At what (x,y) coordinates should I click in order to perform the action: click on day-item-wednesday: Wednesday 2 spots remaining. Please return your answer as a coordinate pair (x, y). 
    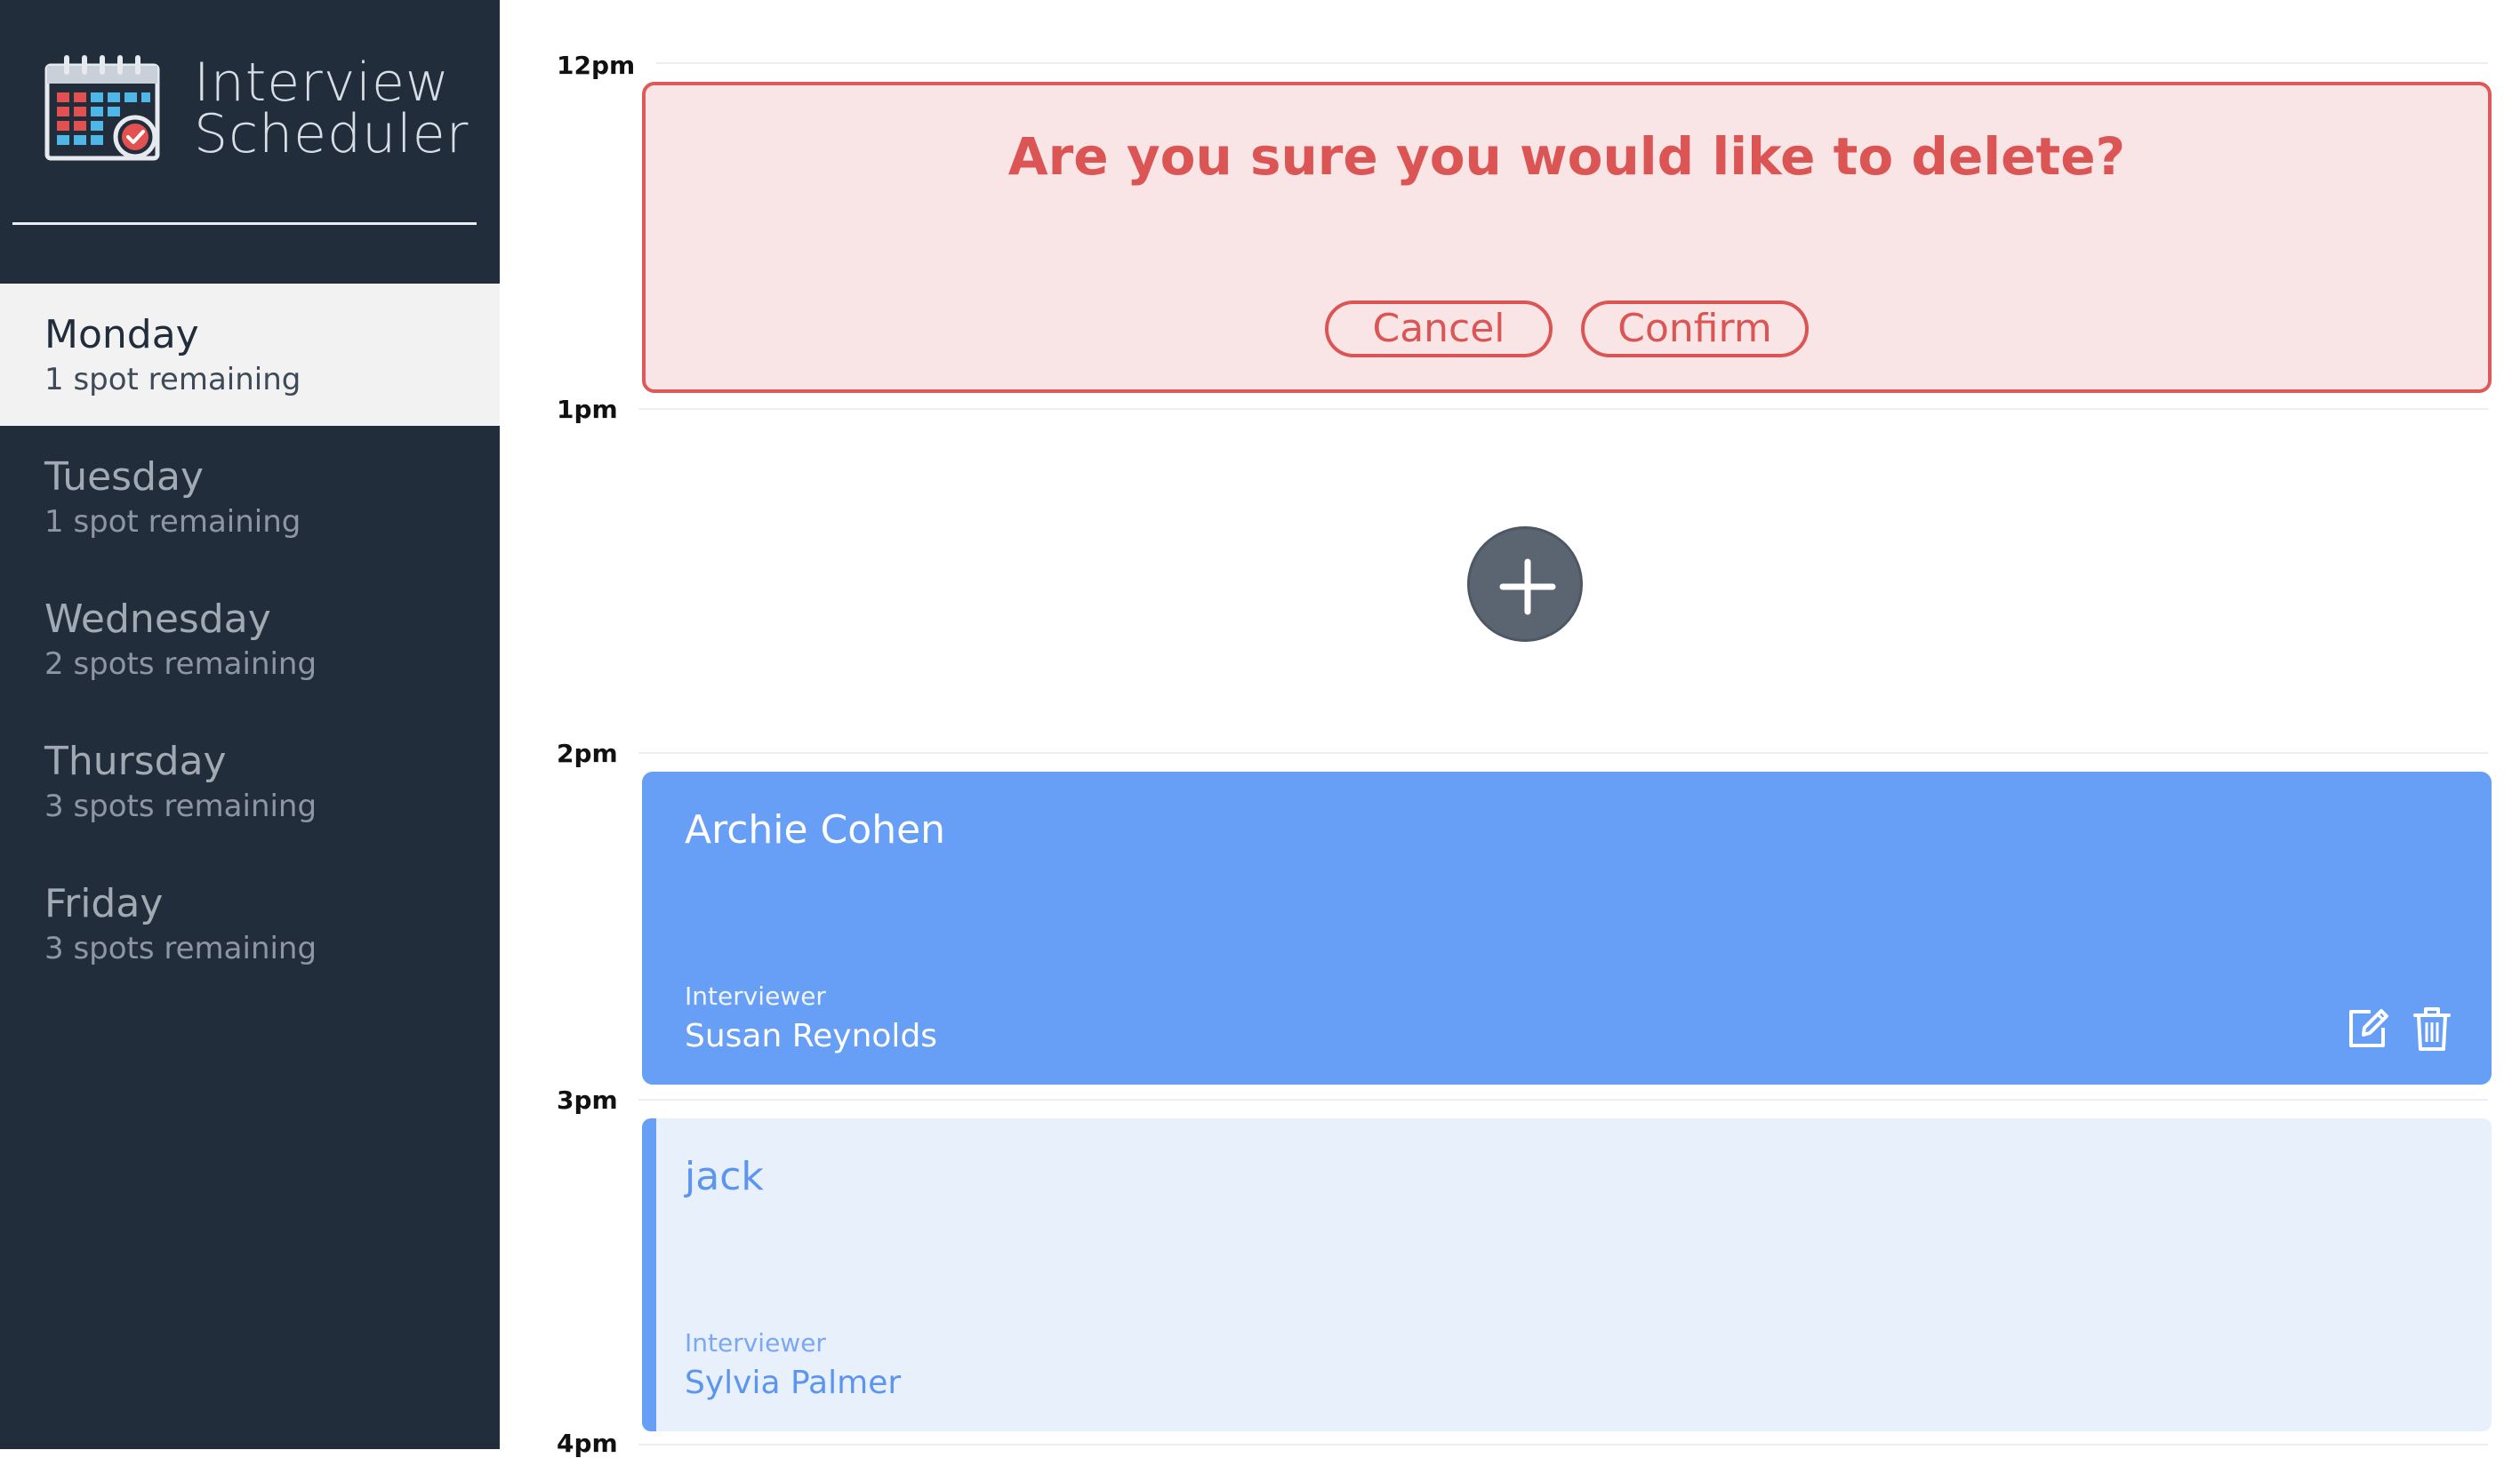
    Looking at the image, I should click on (250, 639).